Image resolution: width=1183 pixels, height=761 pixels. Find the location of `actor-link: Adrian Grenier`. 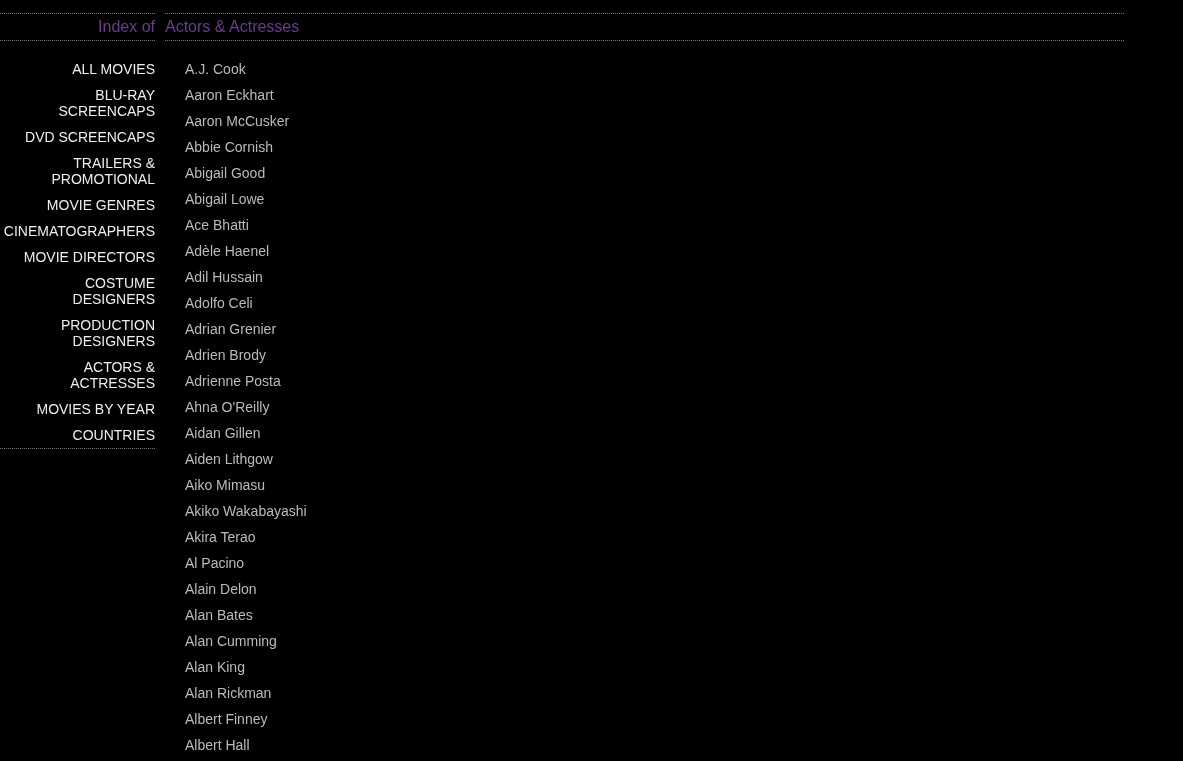

actor-link: Adrian Grenier is located at coordinates (231, 329).